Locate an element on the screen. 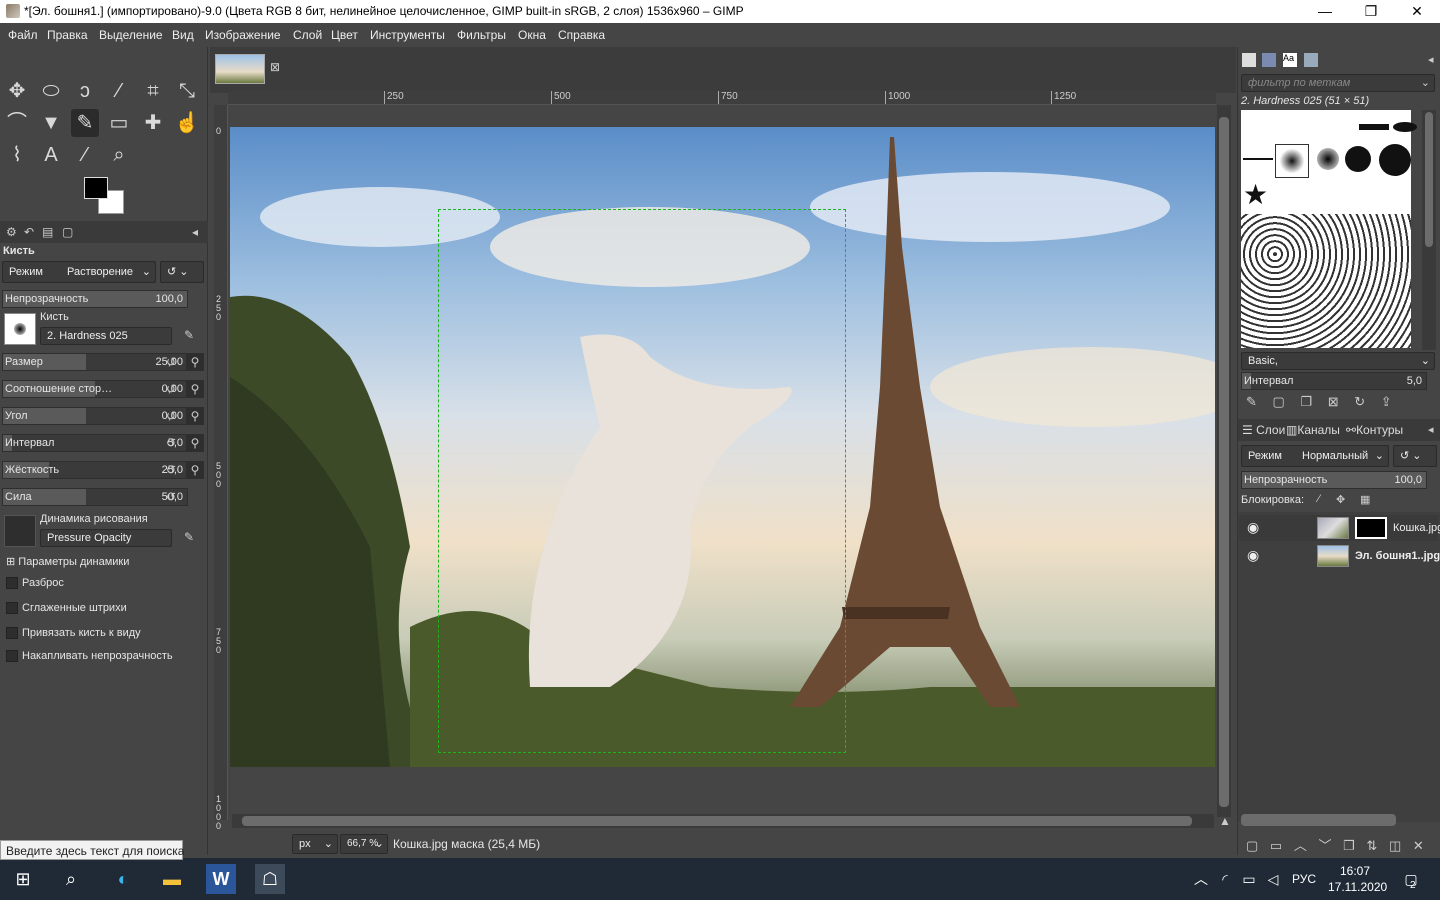  delete-brush-icon: ⊠ is located at coordinates (1333, 401).